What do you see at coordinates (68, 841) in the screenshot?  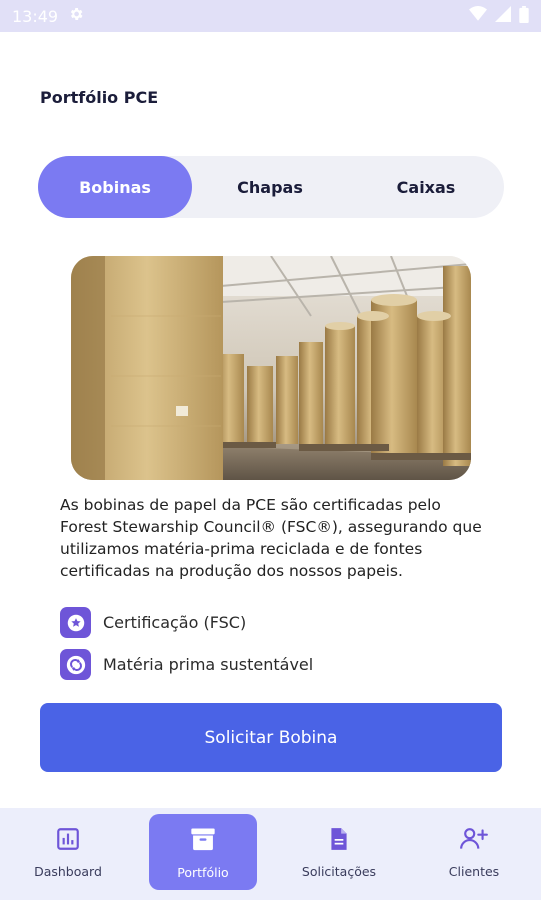 I see `dashboard-icon` at bounding box center [68, 841].